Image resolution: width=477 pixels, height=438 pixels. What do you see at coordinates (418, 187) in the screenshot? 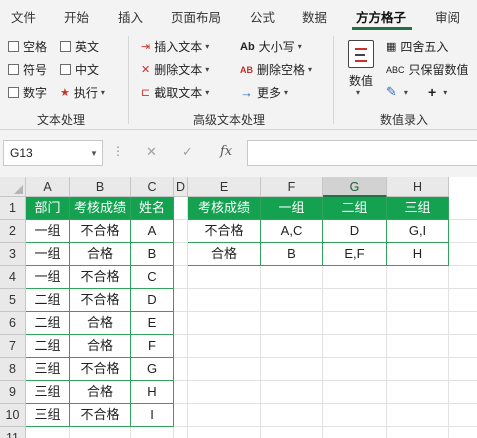
I see `column-header-h: H` at bounding box center [418, 187].